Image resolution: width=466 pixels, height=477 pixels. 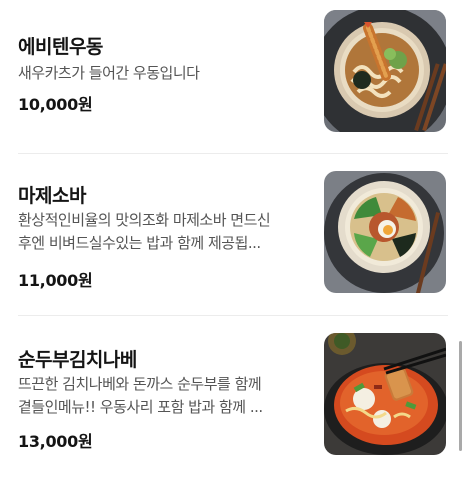 What do you see at coordinates (385, 394) in the screenshot?
I see `sundubu-kimchi-nabe-photo` at bounding box center [385, 394].